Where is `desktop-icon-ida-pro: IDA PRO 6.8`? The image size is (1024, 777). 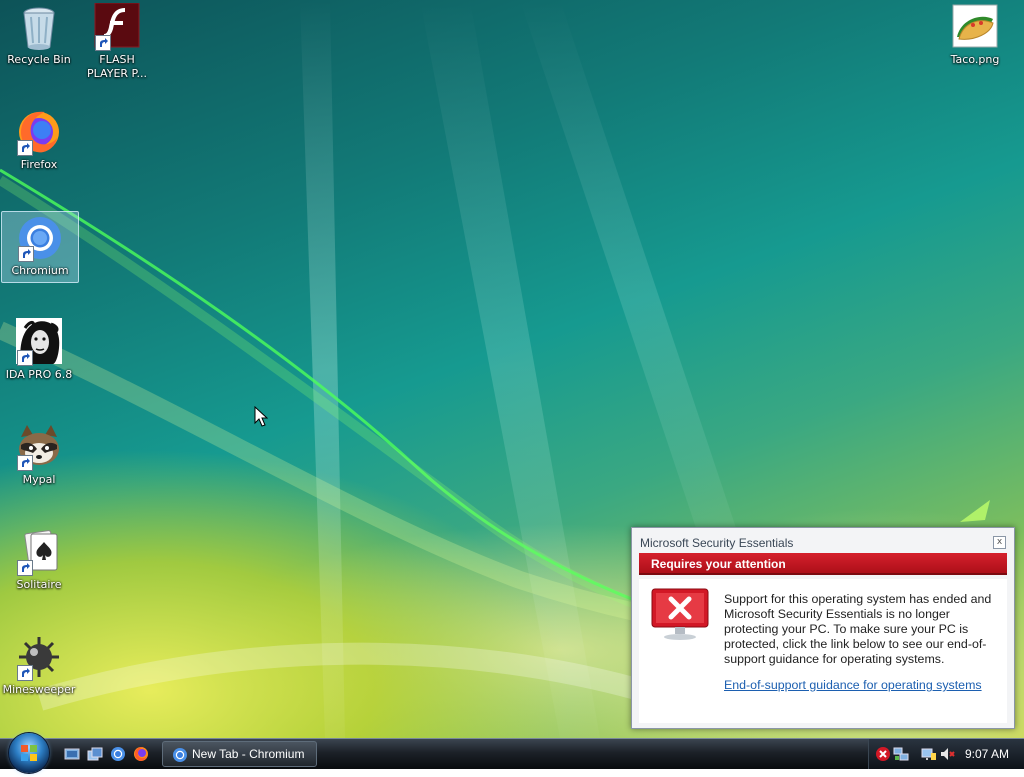
desktop-icon-ida-pro: IDA PRO 6.8 is located at coordinates (39, 353).